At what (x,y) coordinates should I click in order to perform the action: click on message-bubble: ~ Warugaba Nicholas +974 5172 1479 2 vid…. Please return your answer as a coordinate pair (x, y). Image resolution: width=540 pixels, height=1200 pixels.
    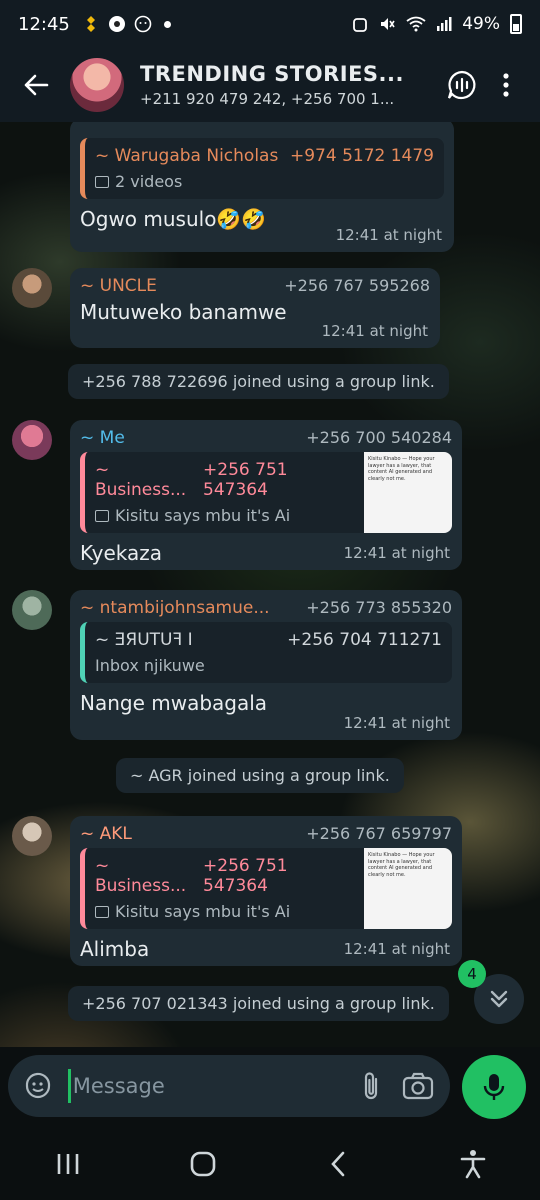
    Looking at the image, I should click on (262, 187).